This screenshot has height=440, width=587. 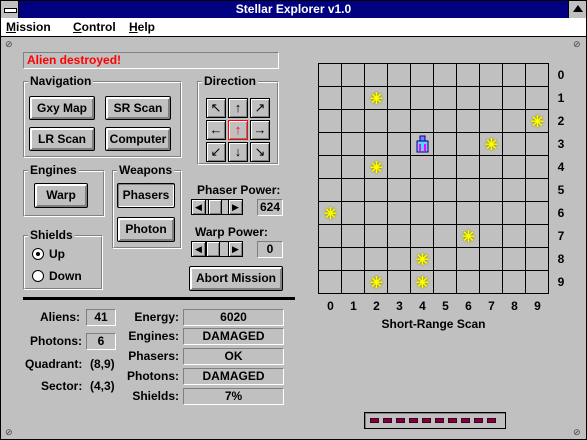 I want to click on menu-control: Control, so click(x=94, y=27).